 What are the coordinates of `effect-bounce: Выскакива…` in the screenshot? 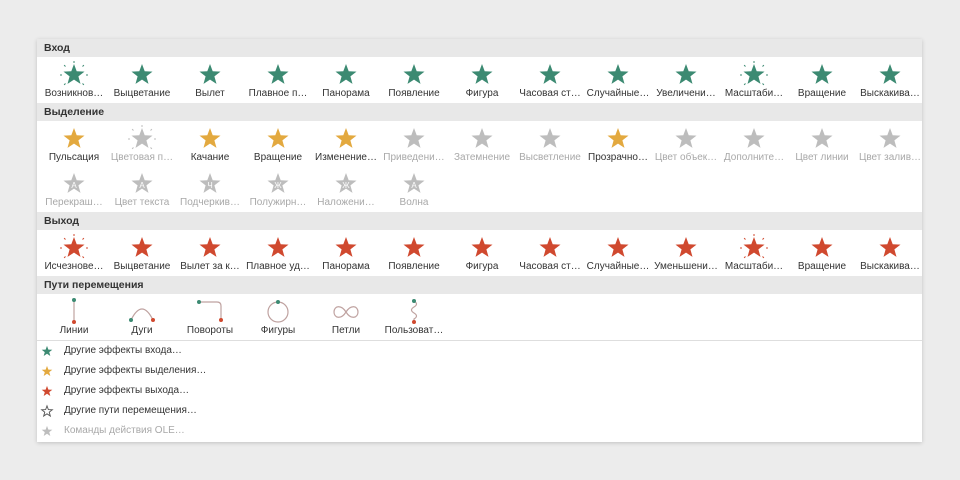 It's located at (890, 80).